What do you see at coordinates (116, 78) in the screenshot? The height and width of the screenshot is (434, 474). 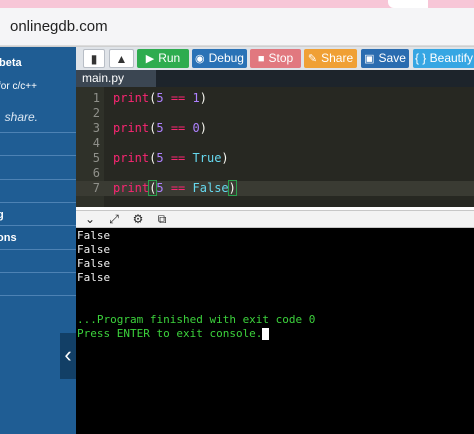 I see `tab-main-py: main.py` at bounding box center [116, 78].